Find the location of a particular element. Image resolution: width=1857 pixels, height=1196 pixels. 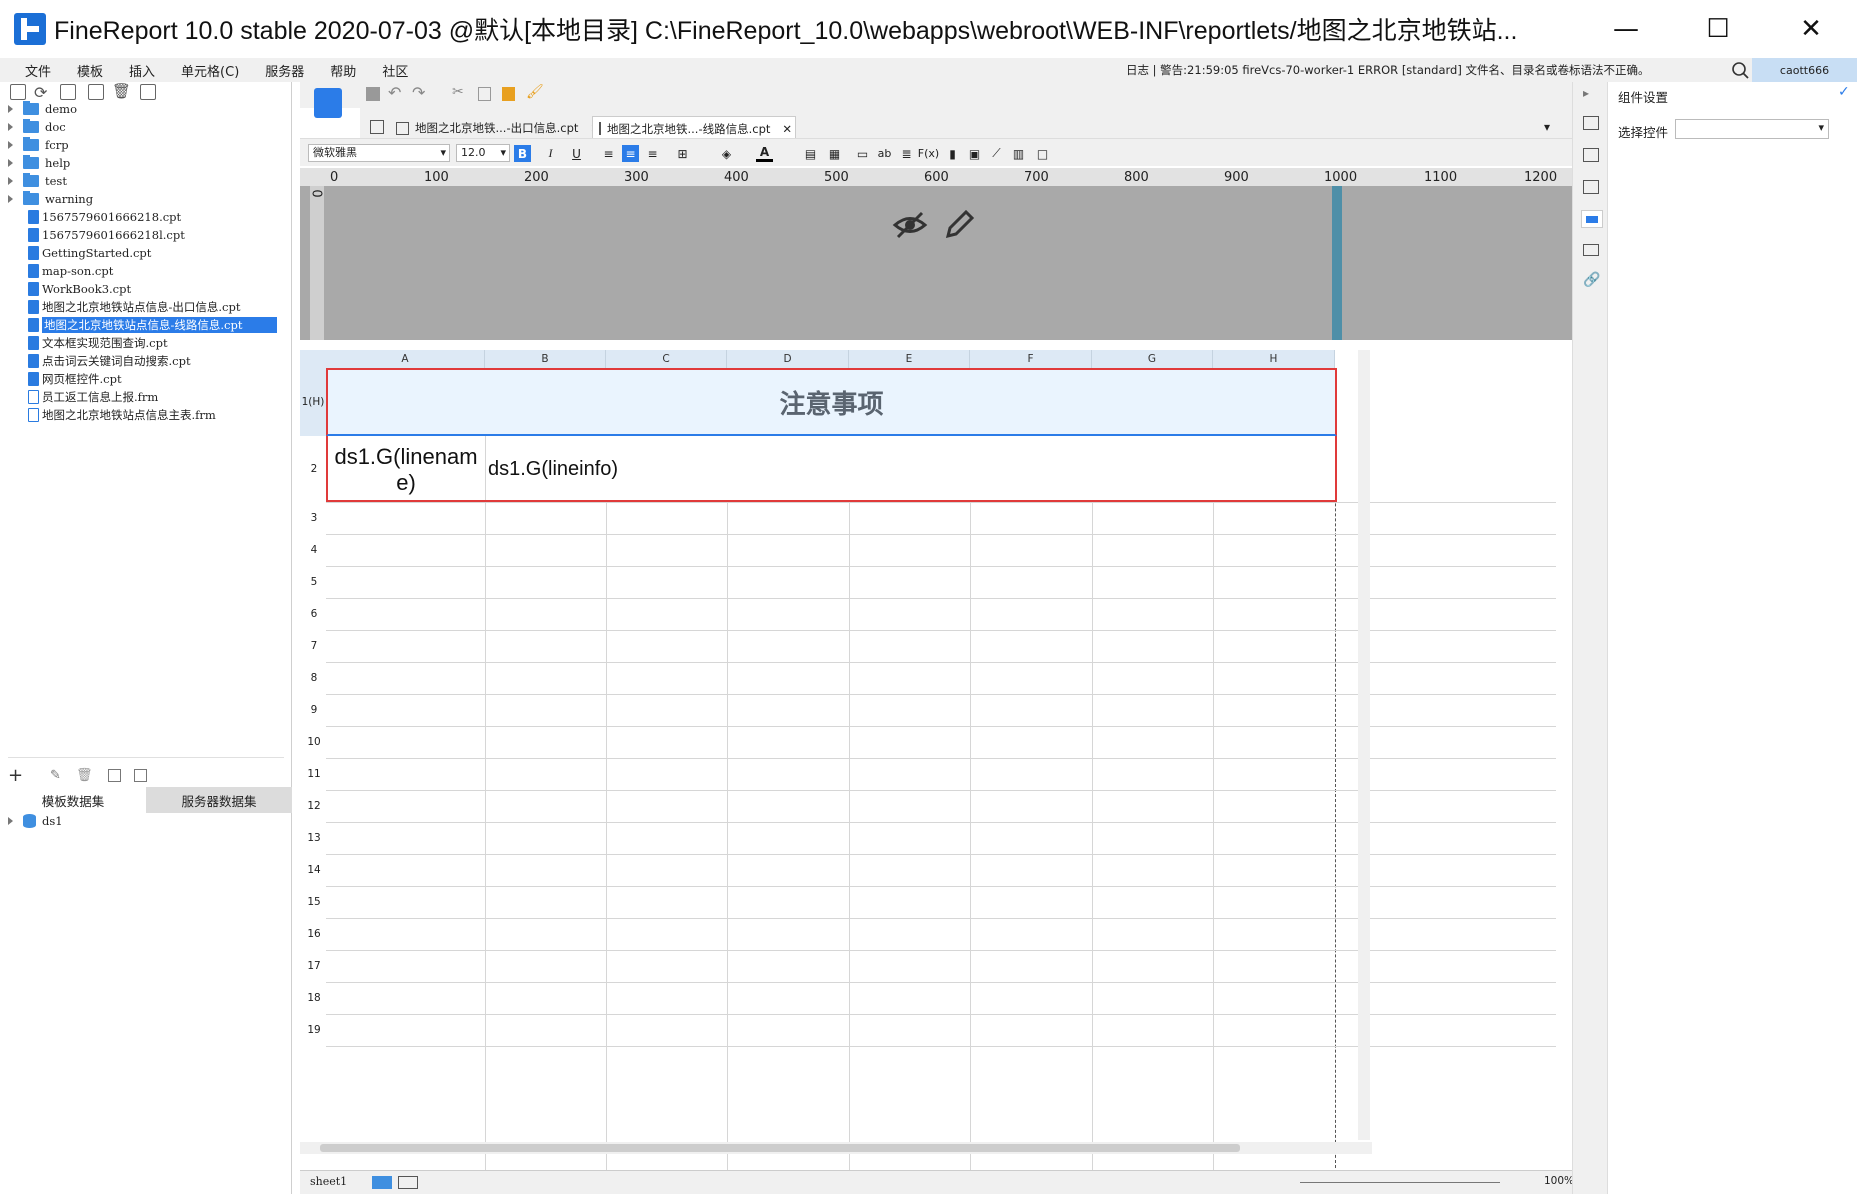

subreport-icon: ▥ is located at coordinates (1018, 153).